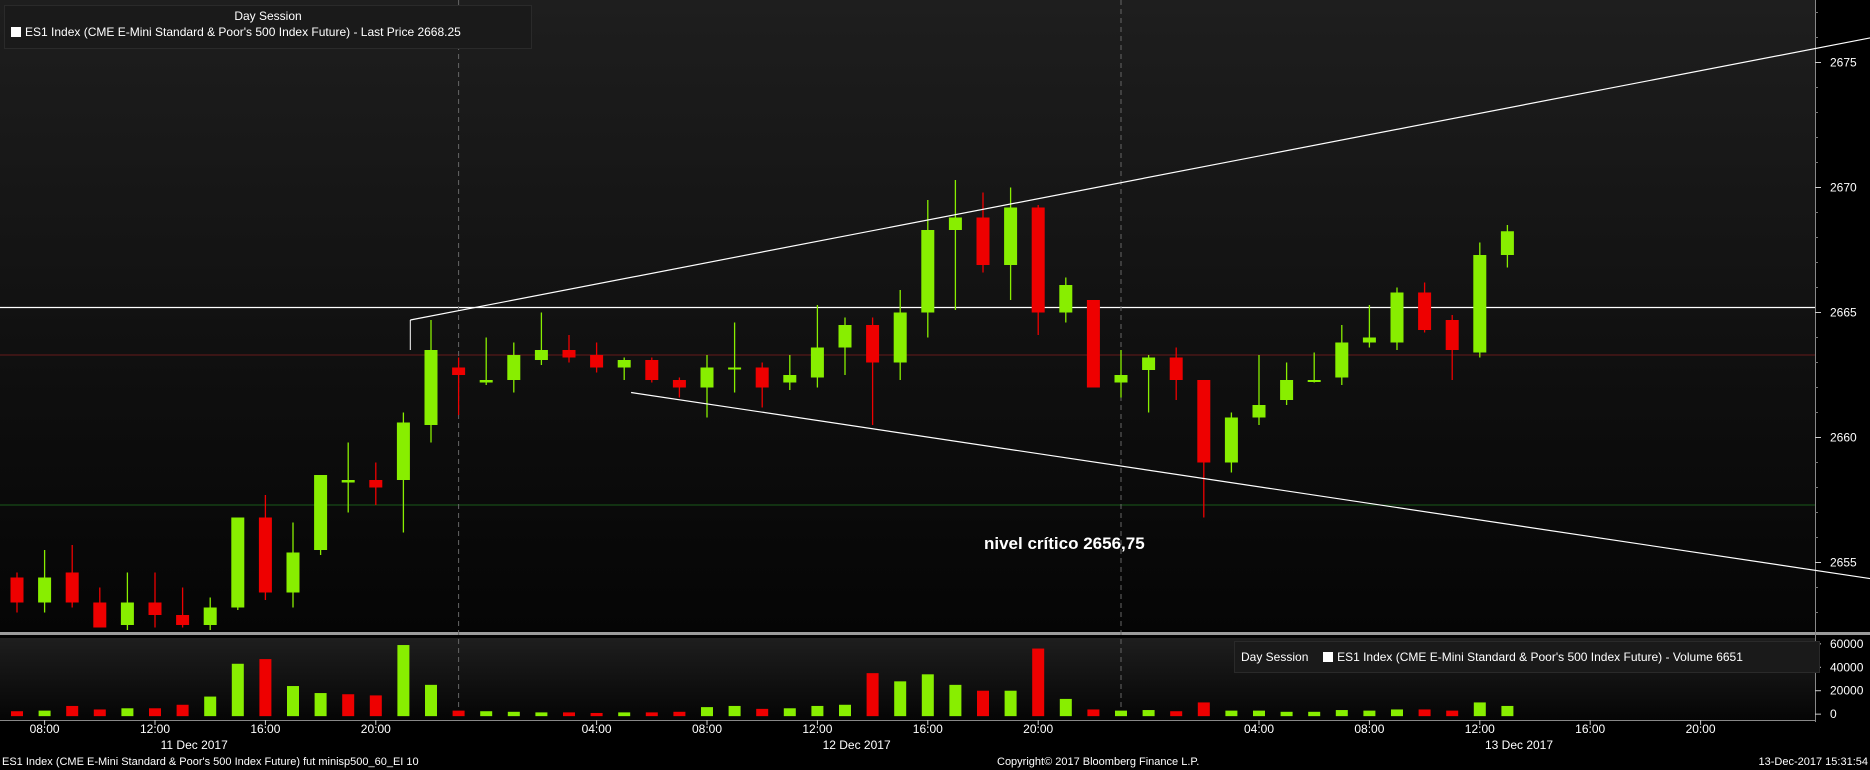 This screenshot has height=770, width=1870. I want to click on footer-timestamp: 13-Dec-2017 15:31:54, so click(1813, 762).